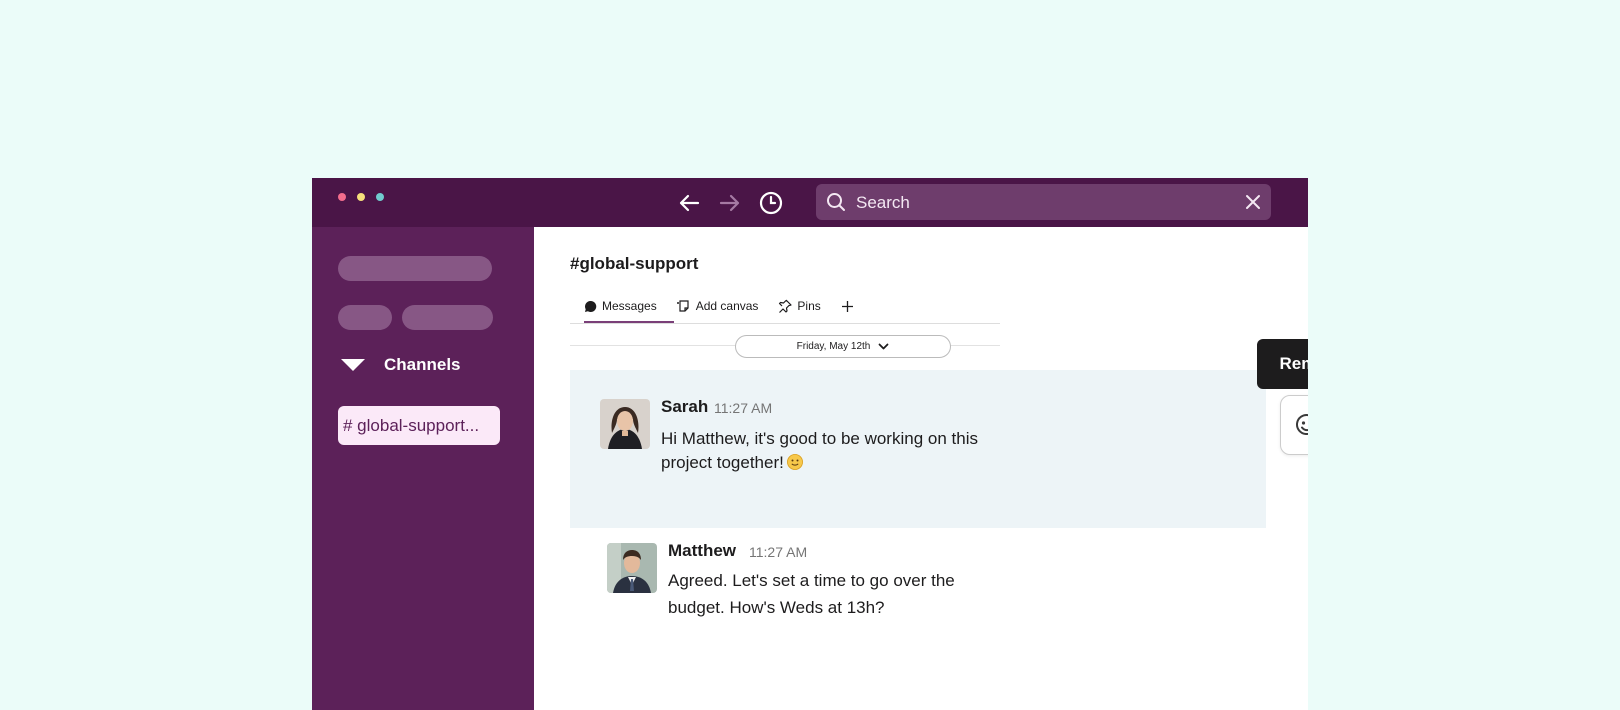  What do you see at coordinates (682, 306) in the screenshot?
I see `canvas-icon` at bounding box center [682, 306].